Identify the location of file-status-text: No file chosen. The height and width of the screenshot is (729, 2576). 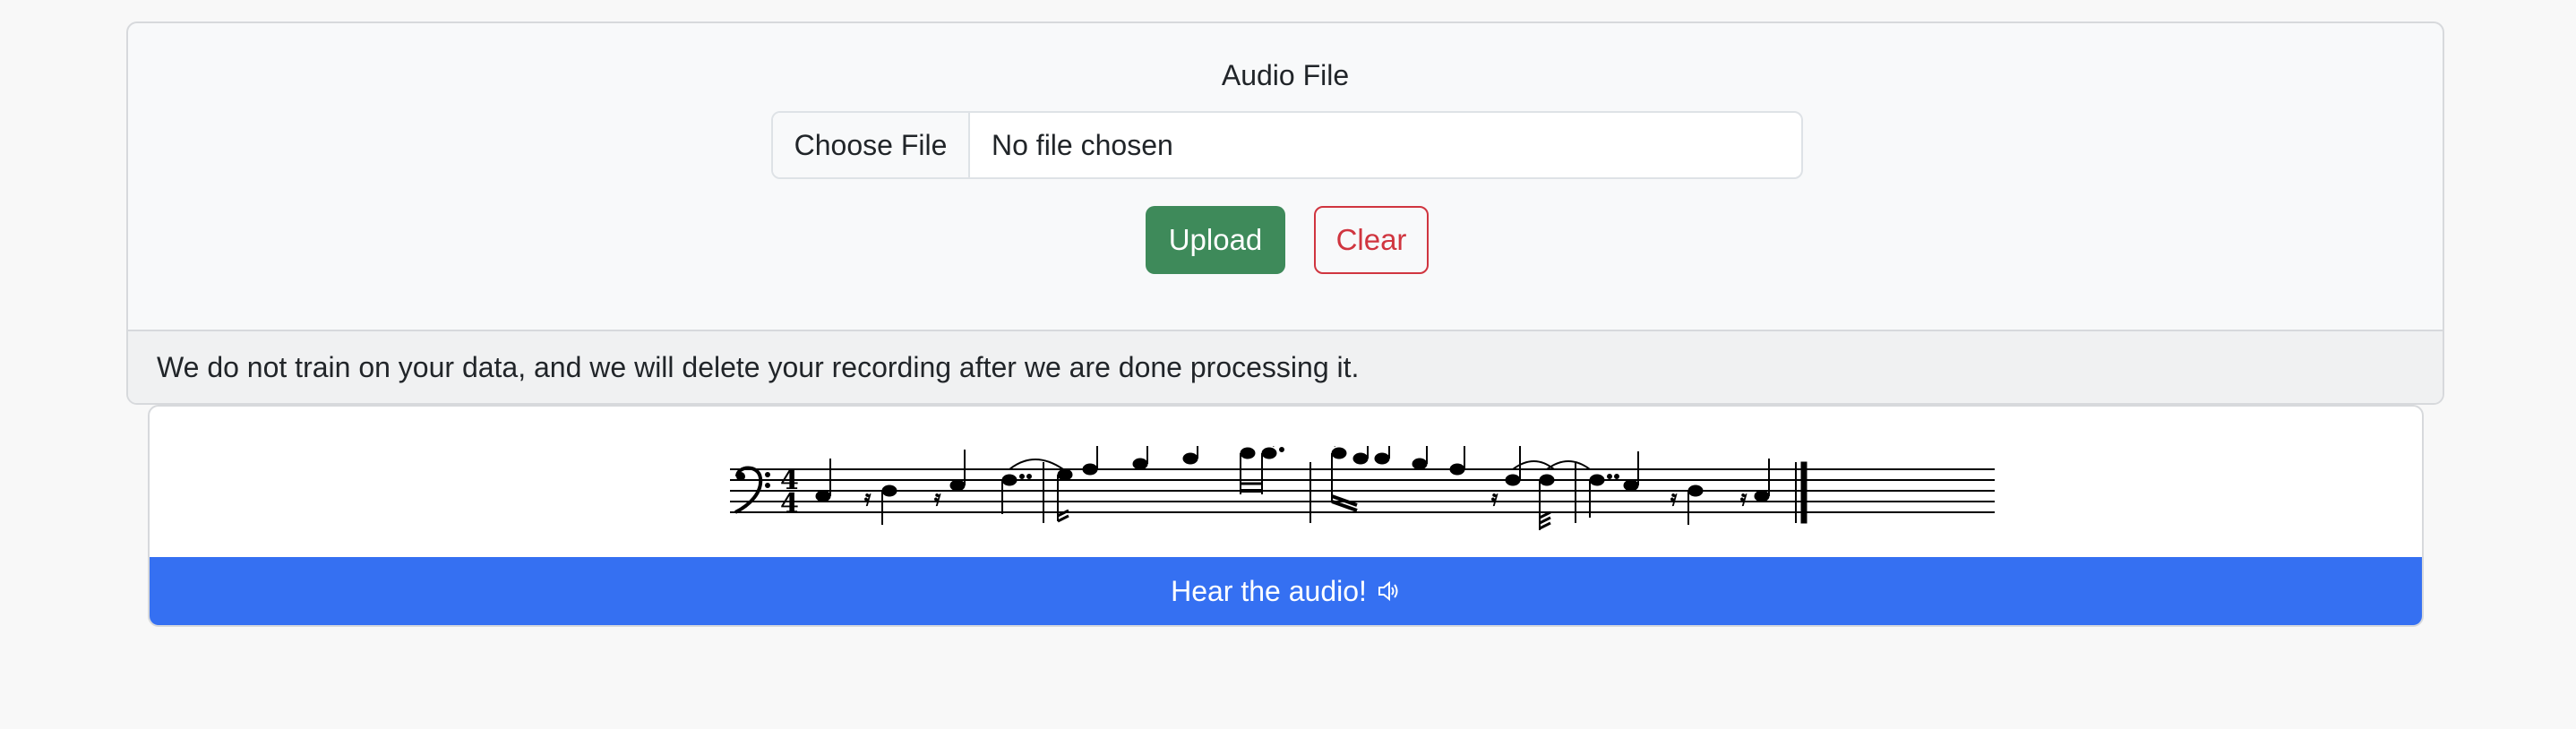
(1082, 145).